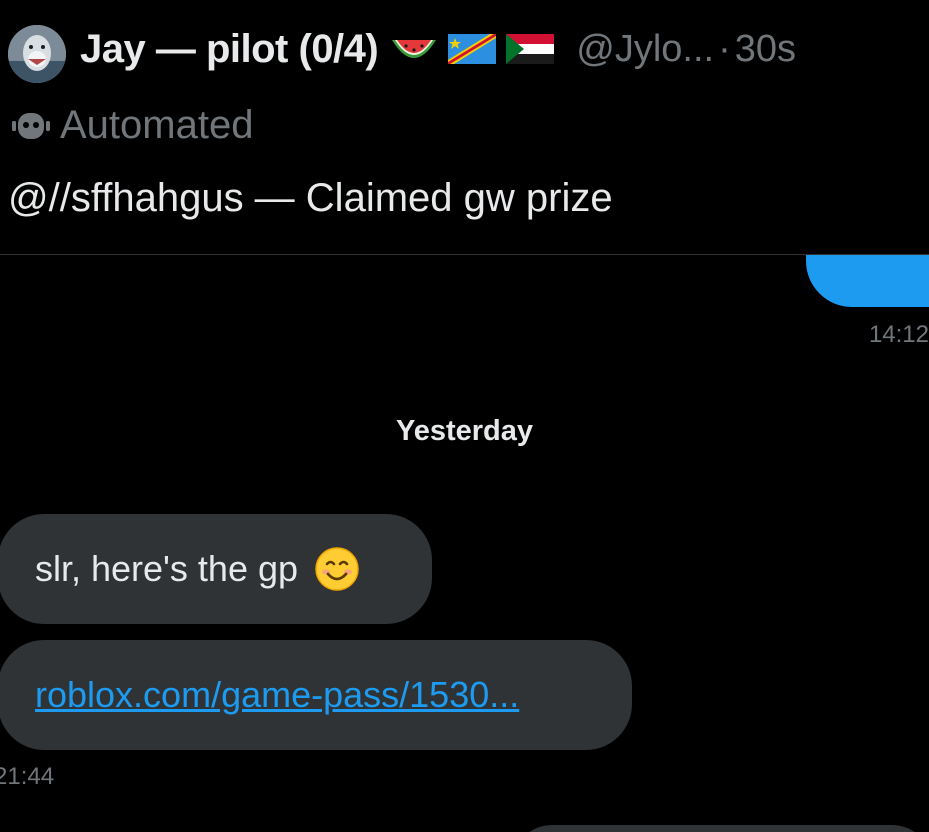  What do you see at coordinates (530, 49) in the screenshot?
I see `sudan-flag-icon` at bounding box center [530, 49].